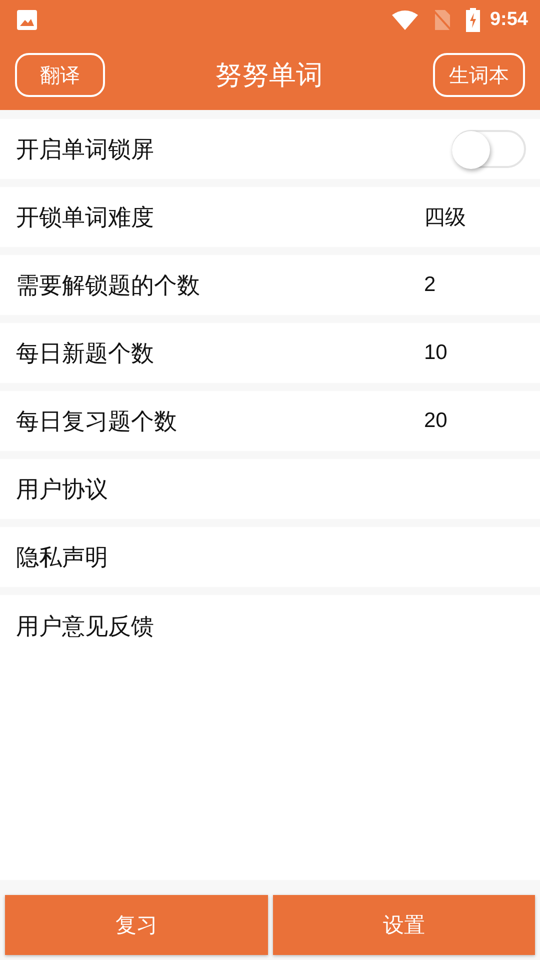 This screenshot has height=960, width=540. Describe the element at coordinates (270, 489) in the screenshot. I see `settings-row: 用户协议` at that location.